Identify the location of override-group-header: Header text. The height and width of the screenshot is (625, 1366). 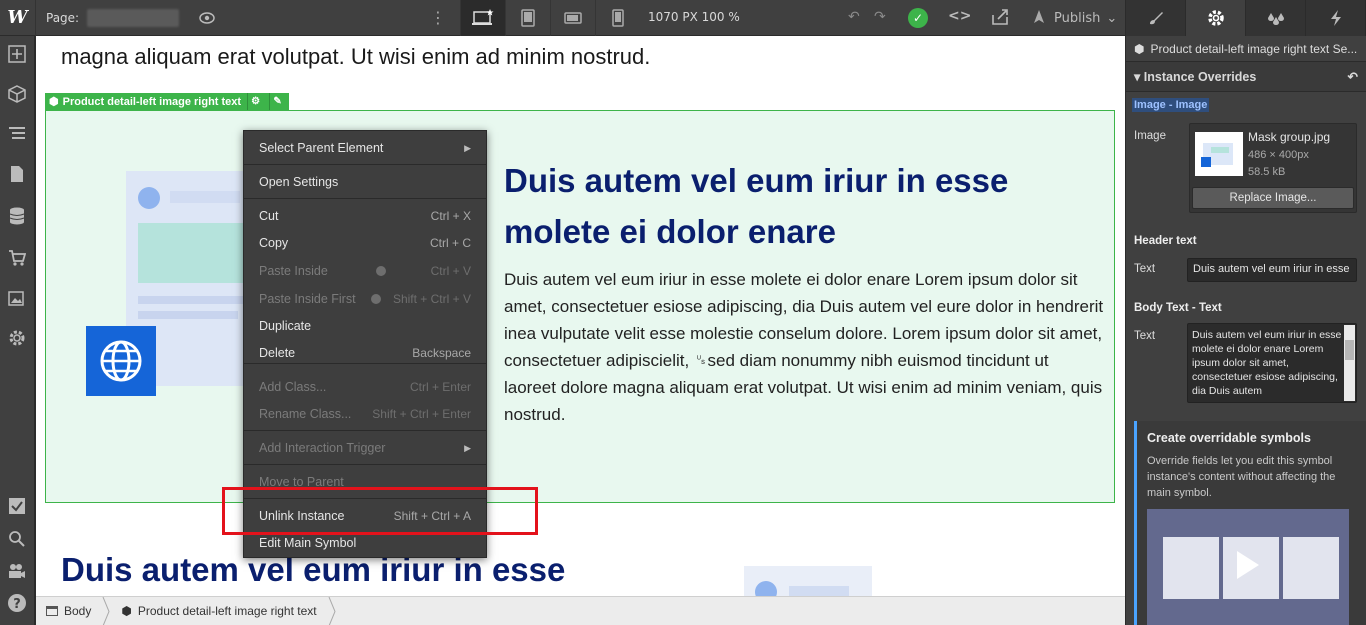
(1165, 241).